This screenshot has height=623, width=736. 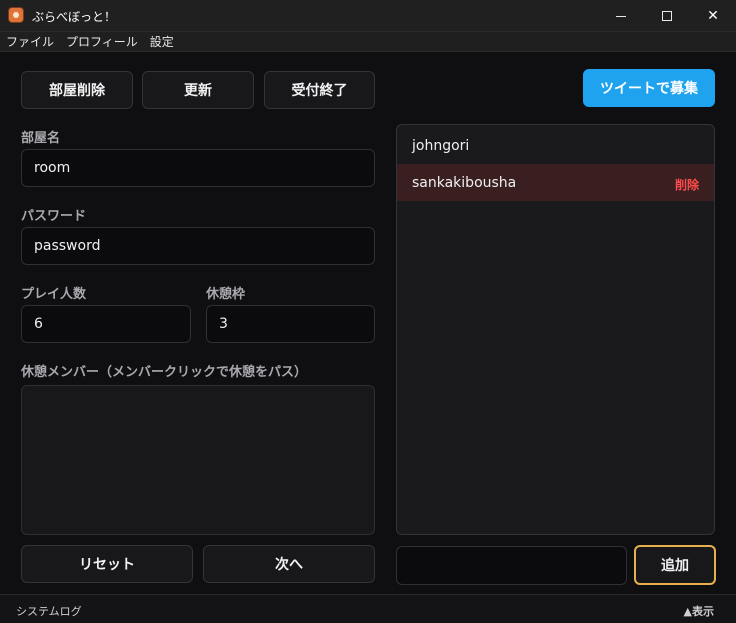 I want to click on list-item-selected: sankakibousha 削除, so click(x=555, y=182).